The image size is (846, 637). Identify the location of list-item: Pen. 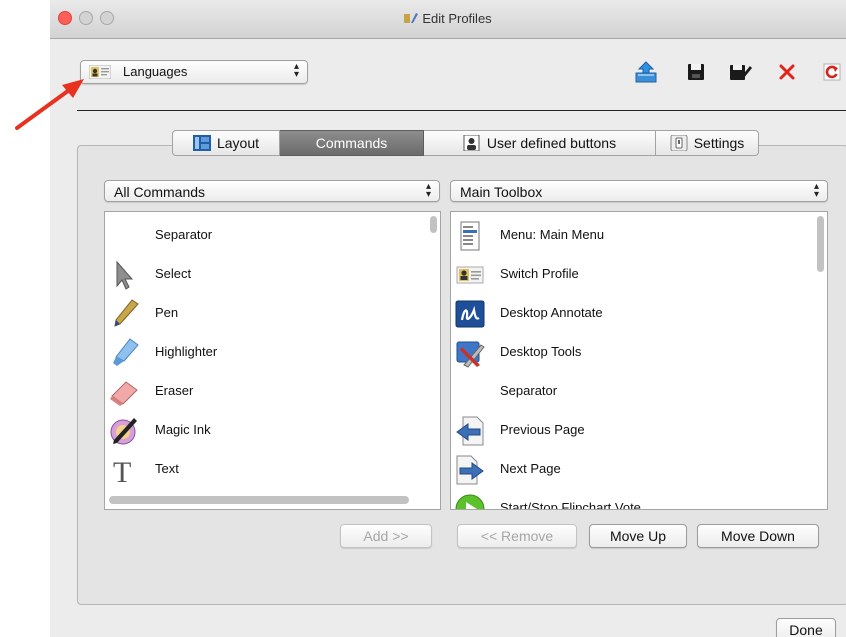
(272, 313).